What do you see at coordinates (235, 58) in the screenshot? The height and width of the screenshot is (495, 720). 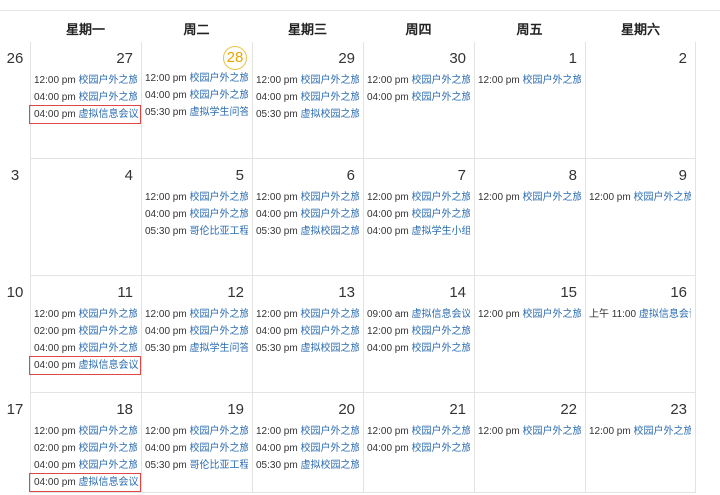 I see `today-date-number: 28` at bounding box center [235, 58].